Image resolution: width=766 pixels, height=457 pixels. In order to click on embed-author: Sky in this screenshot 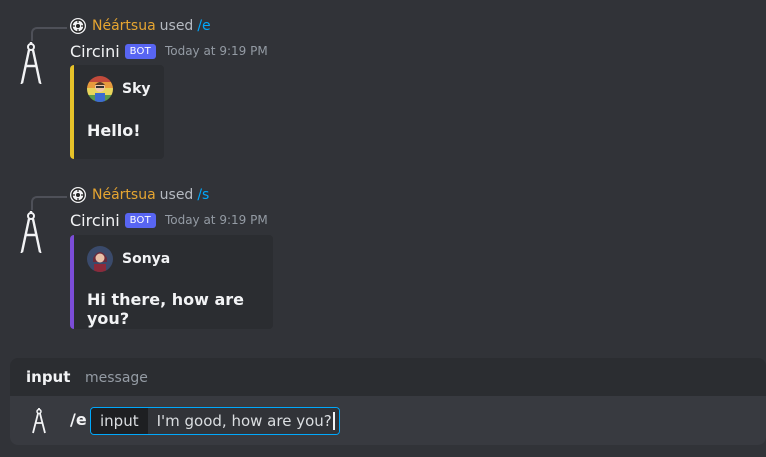, I will do `click(119, 89)`.